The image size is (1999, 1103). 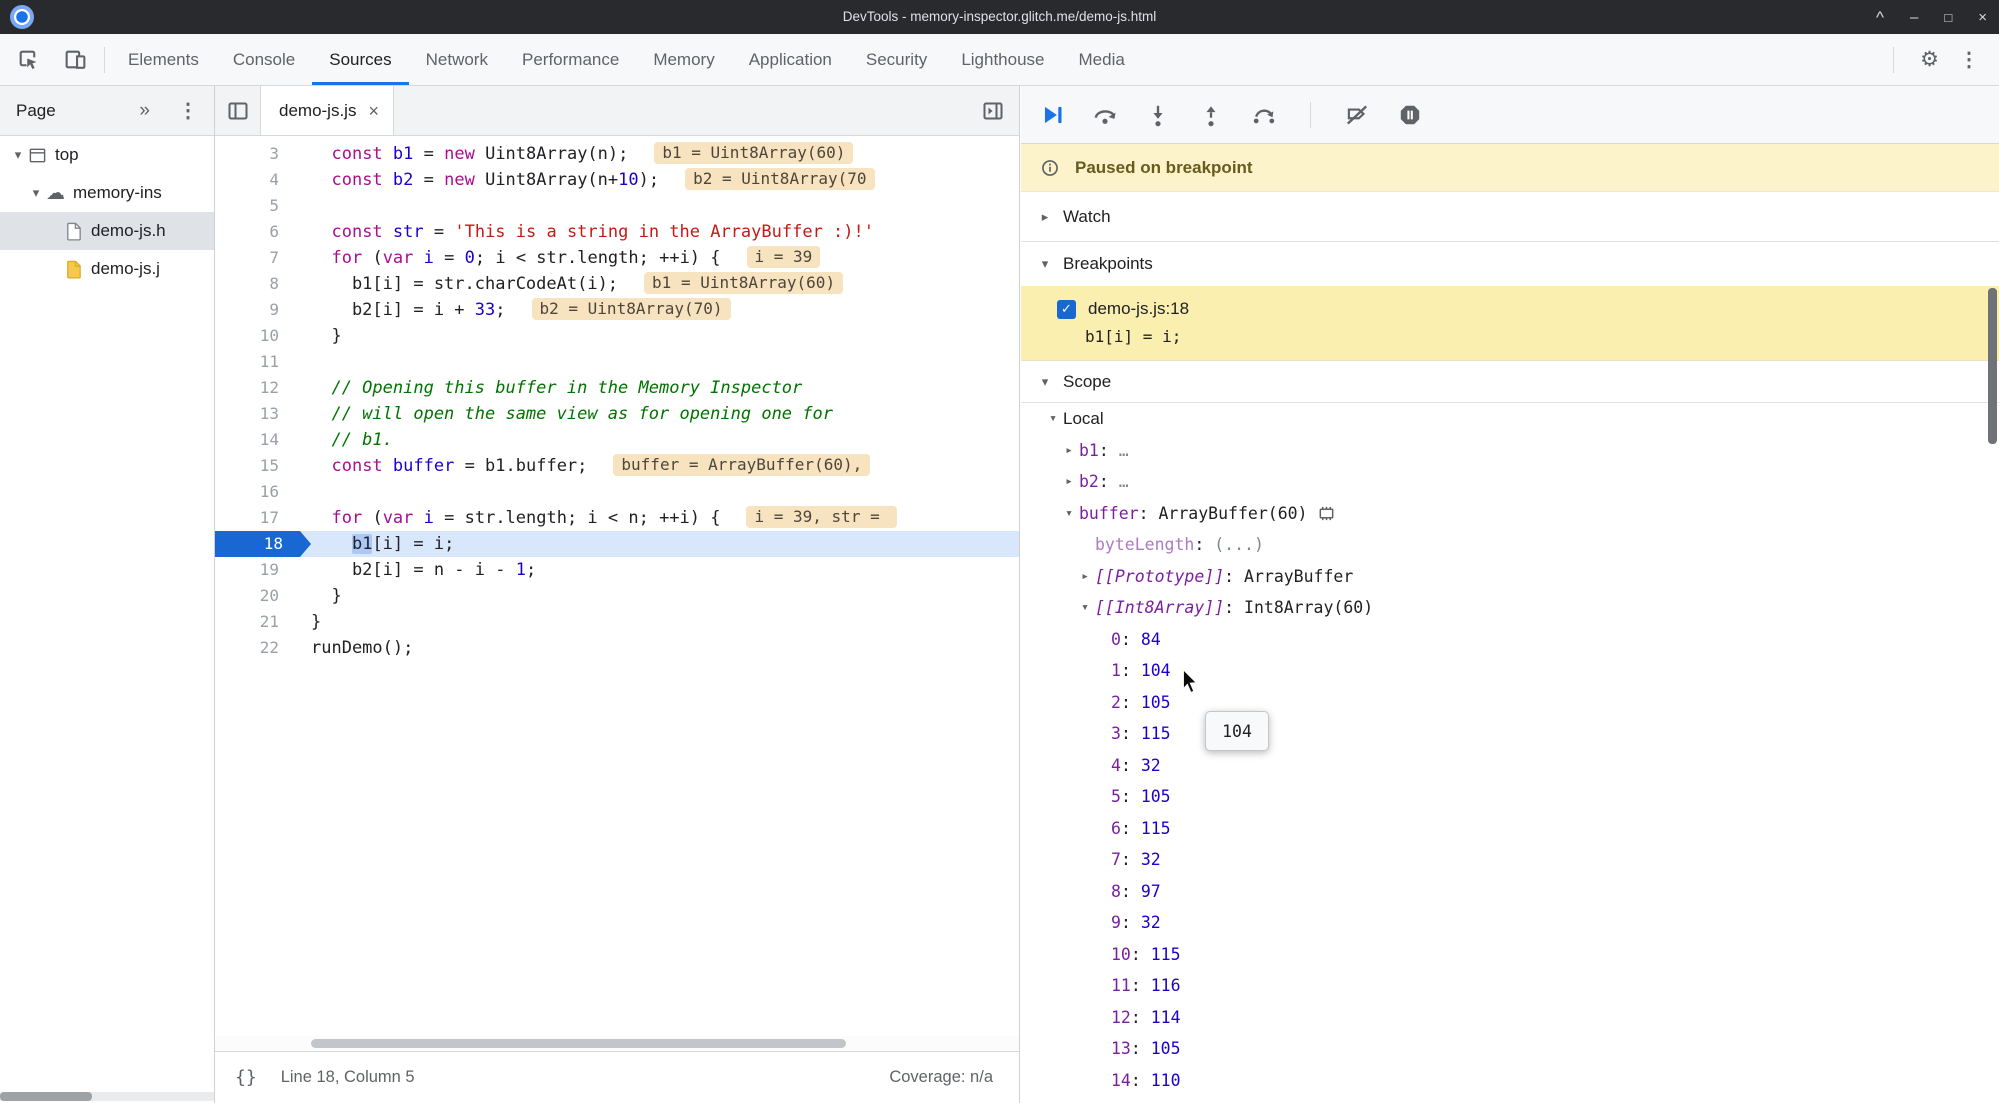 I want to click on tree-item-demo-js-h: demo-js.h, so click(x=107, y=231).